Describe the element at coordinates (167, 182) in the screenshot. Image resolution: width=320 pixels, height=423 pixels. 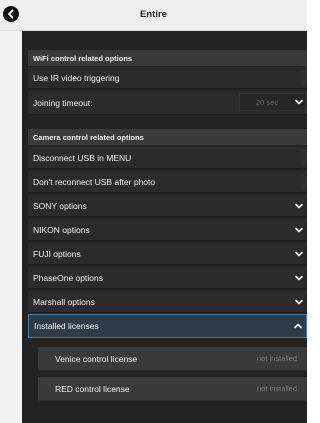
I see `dont-reconnect-usb-option: Don't reconnect USB after photo` at that location.